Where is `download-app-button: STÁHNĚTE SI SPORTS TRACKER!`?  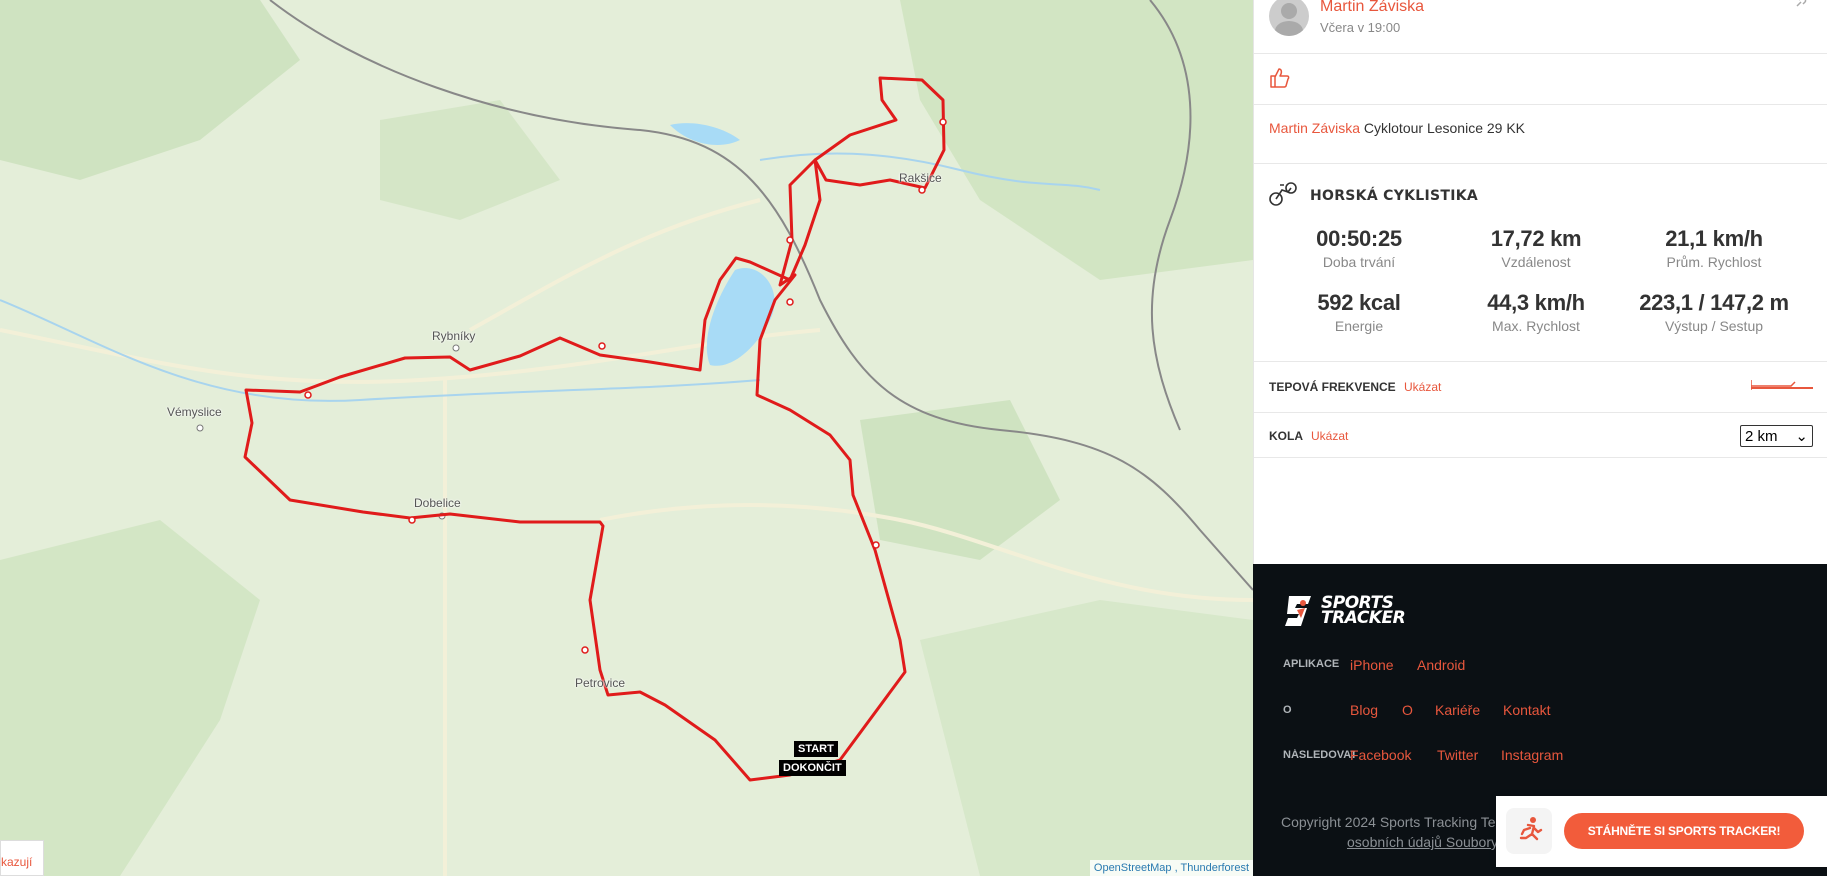
download-app-button: STÁHNĚTE SI SPORTS TRACKER! is located at coordinates (1684, 831).